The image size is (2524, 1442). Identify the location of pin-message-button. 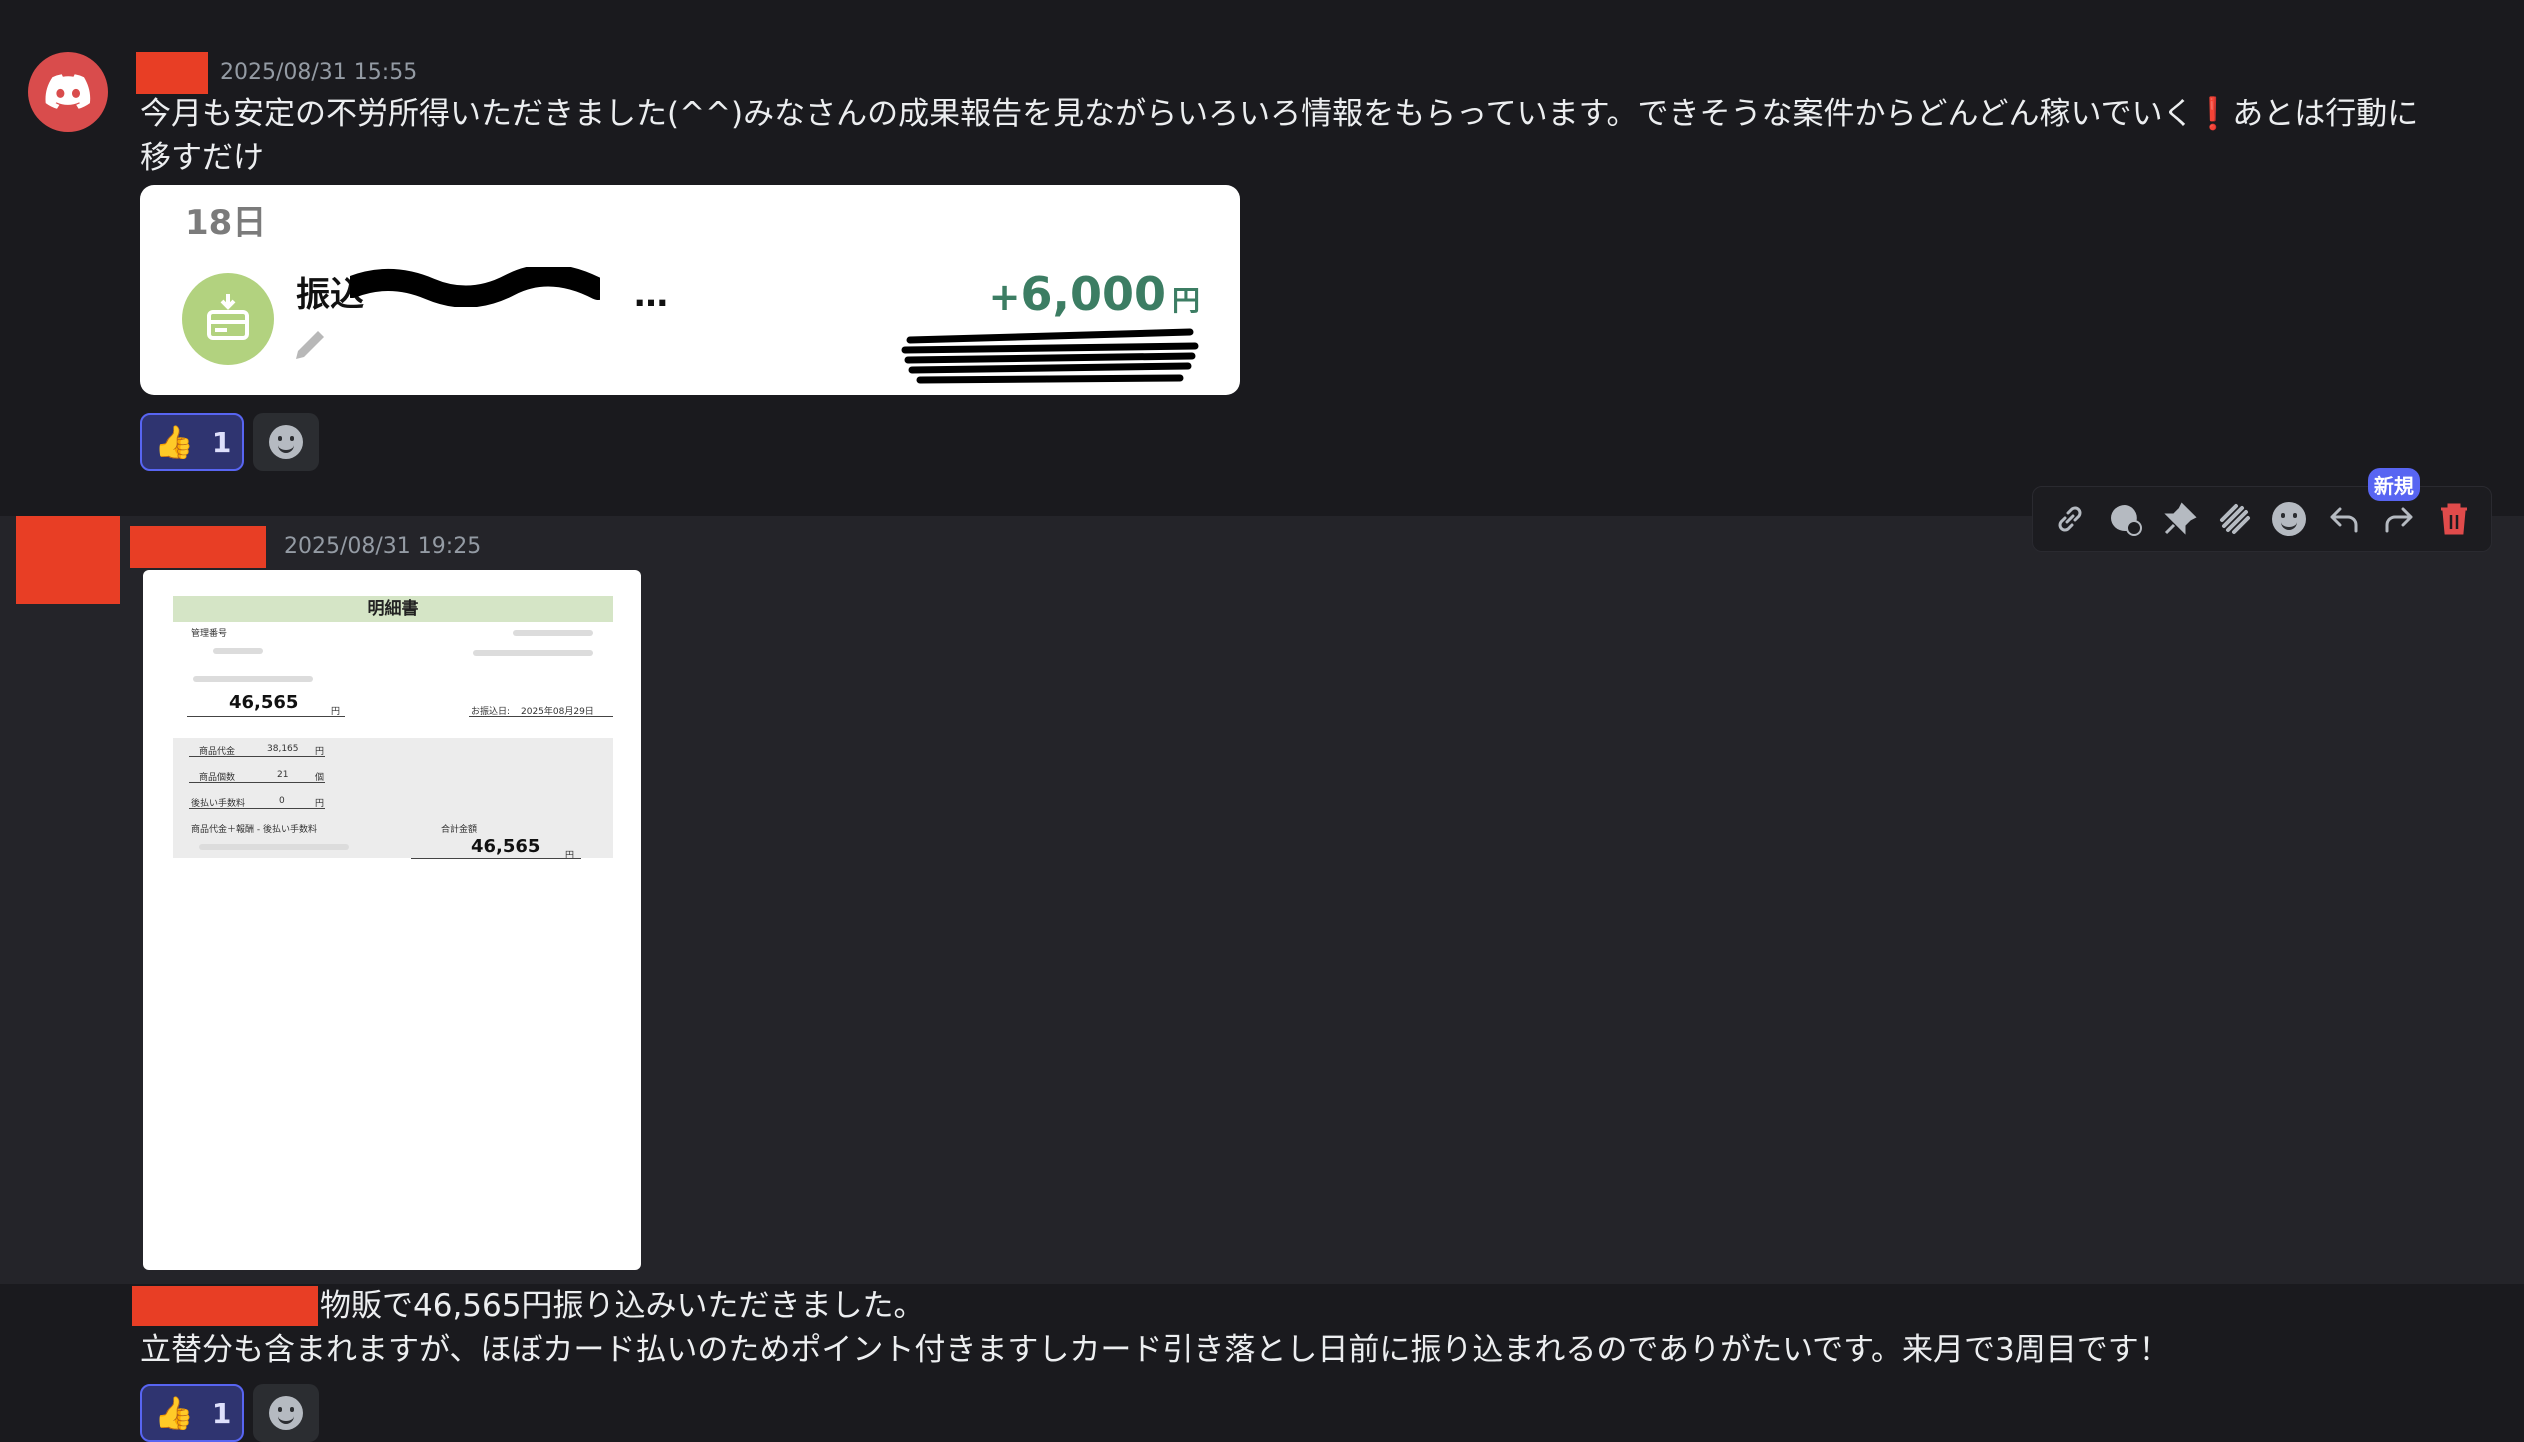
(2180, 519).